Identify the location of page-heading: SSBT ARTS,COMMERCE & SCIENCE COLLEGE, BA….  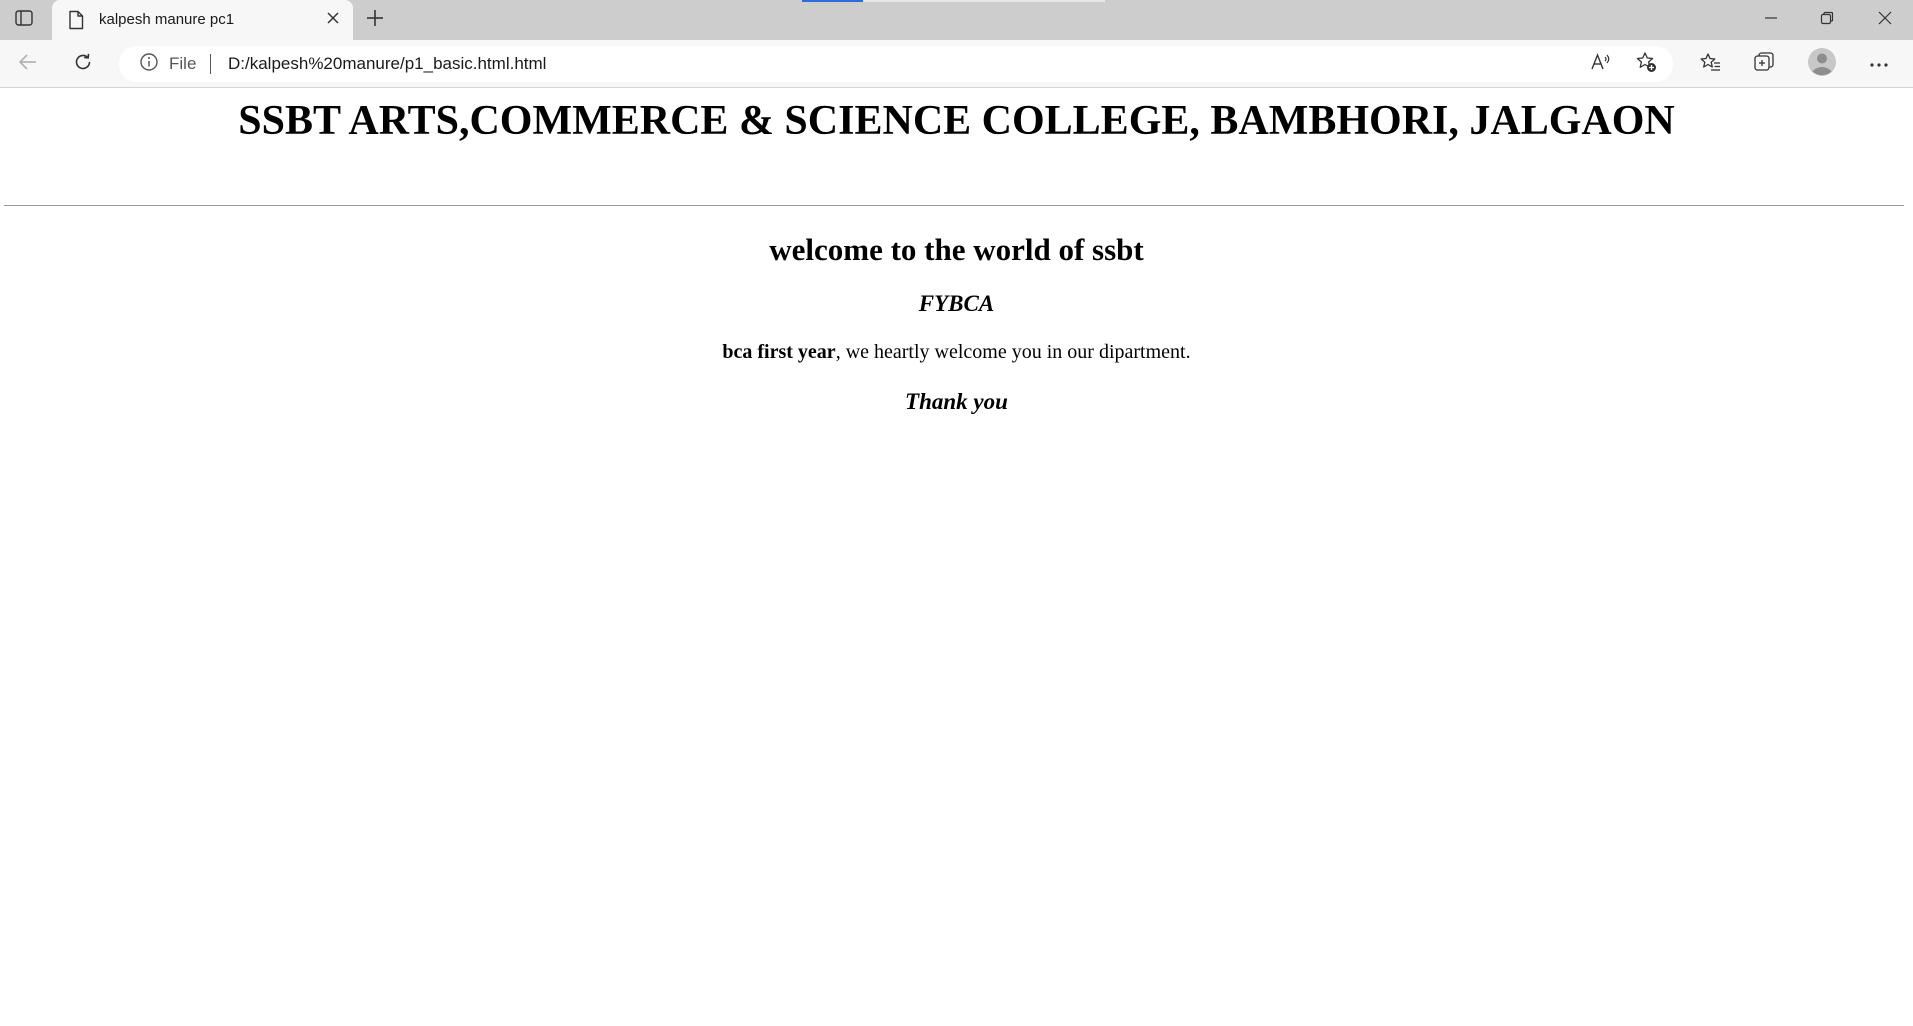
(956, 121).